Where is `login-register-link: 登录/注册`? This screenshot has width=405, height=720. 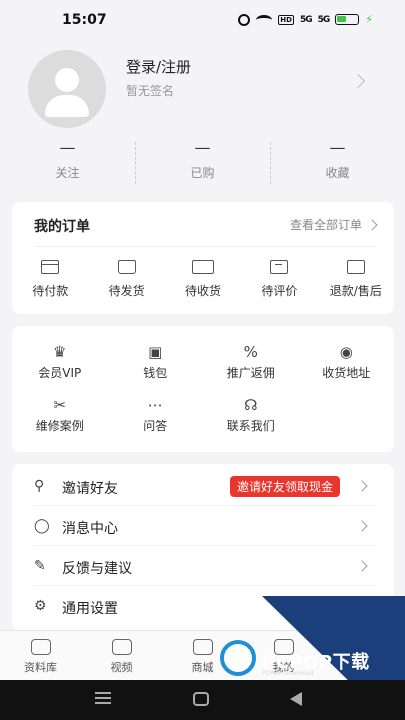
login-register-link: 登录/注册 is located at coordinates (158, 66).